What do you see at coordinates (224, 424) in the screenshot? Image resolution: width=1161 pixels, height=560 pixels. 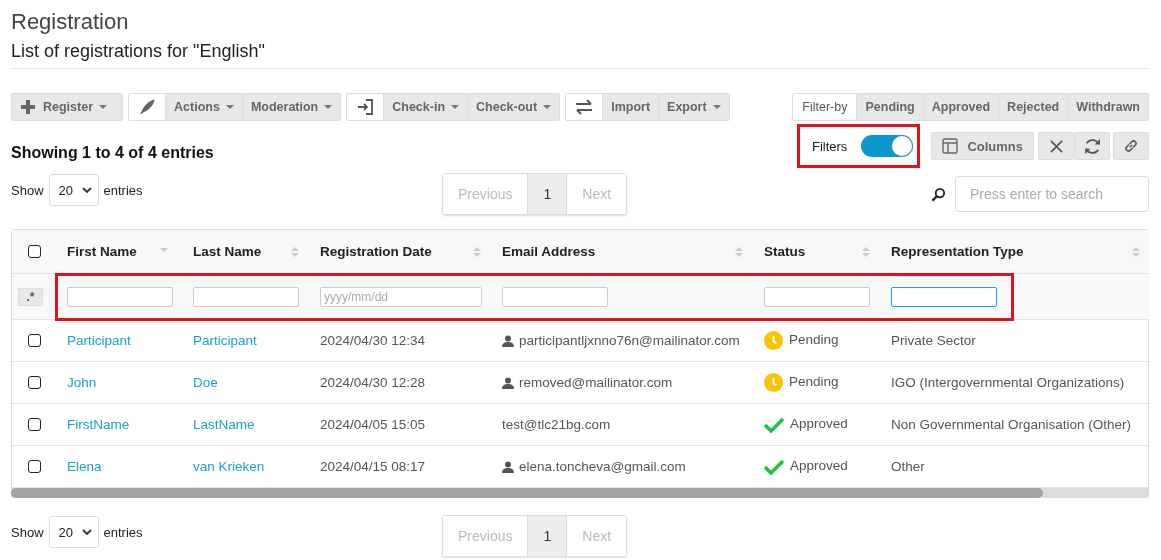 I see `last-name-link: LastName` at bounding box center [224, 424].